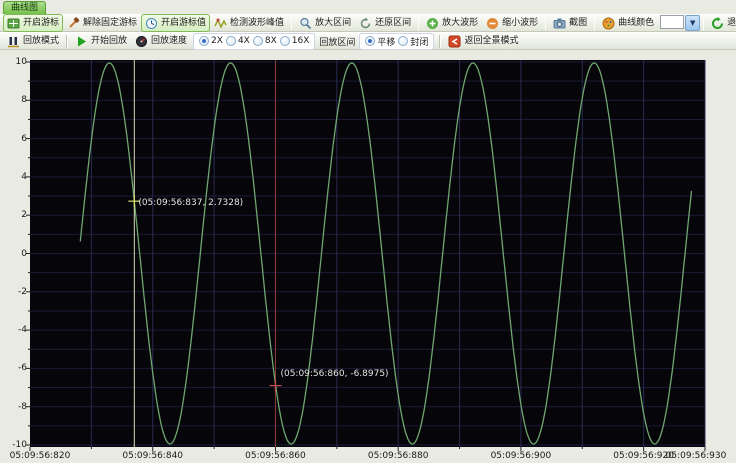  I want to click on button-label: 回放速度, so click(169, 40).